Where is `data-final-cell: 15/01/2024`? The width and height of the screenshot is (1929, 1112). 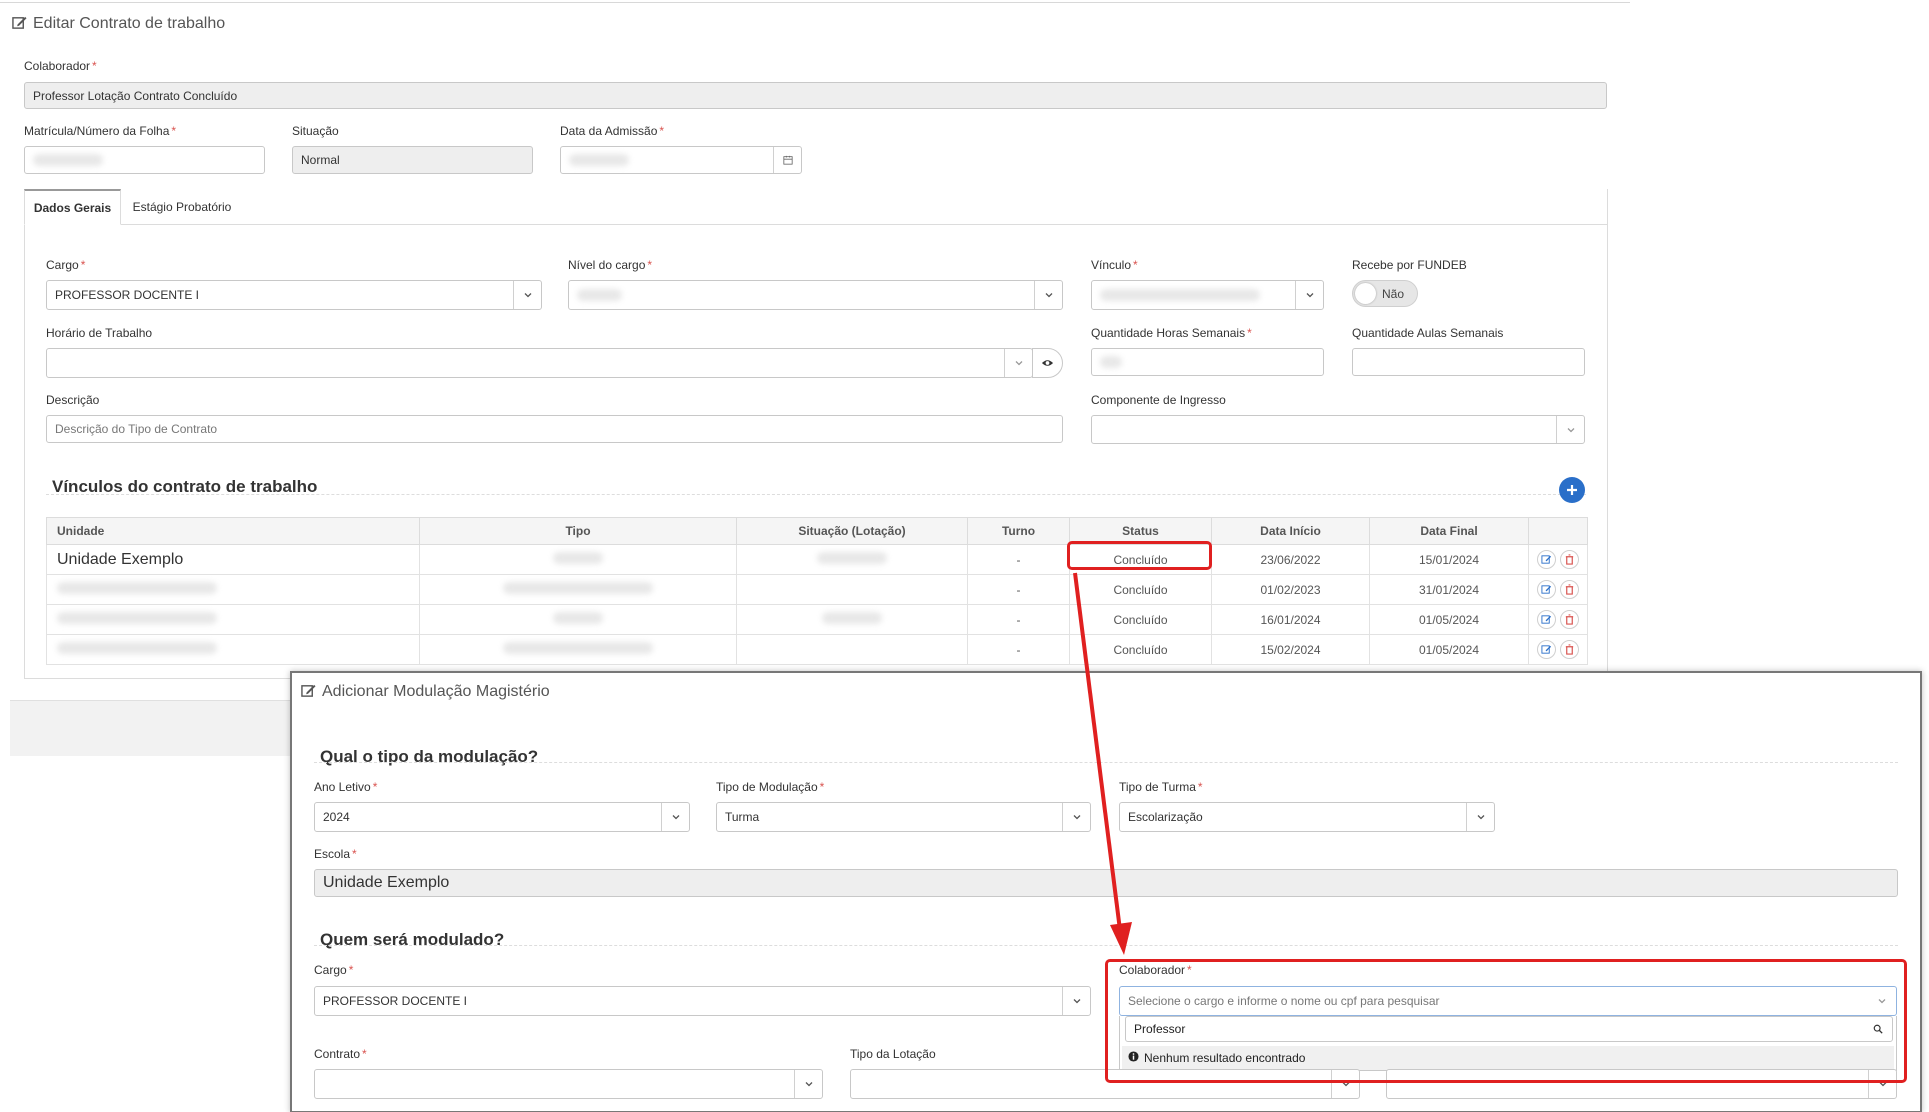
data-final-cell: 15/01/2024 is located at coordinates (1449, 559).